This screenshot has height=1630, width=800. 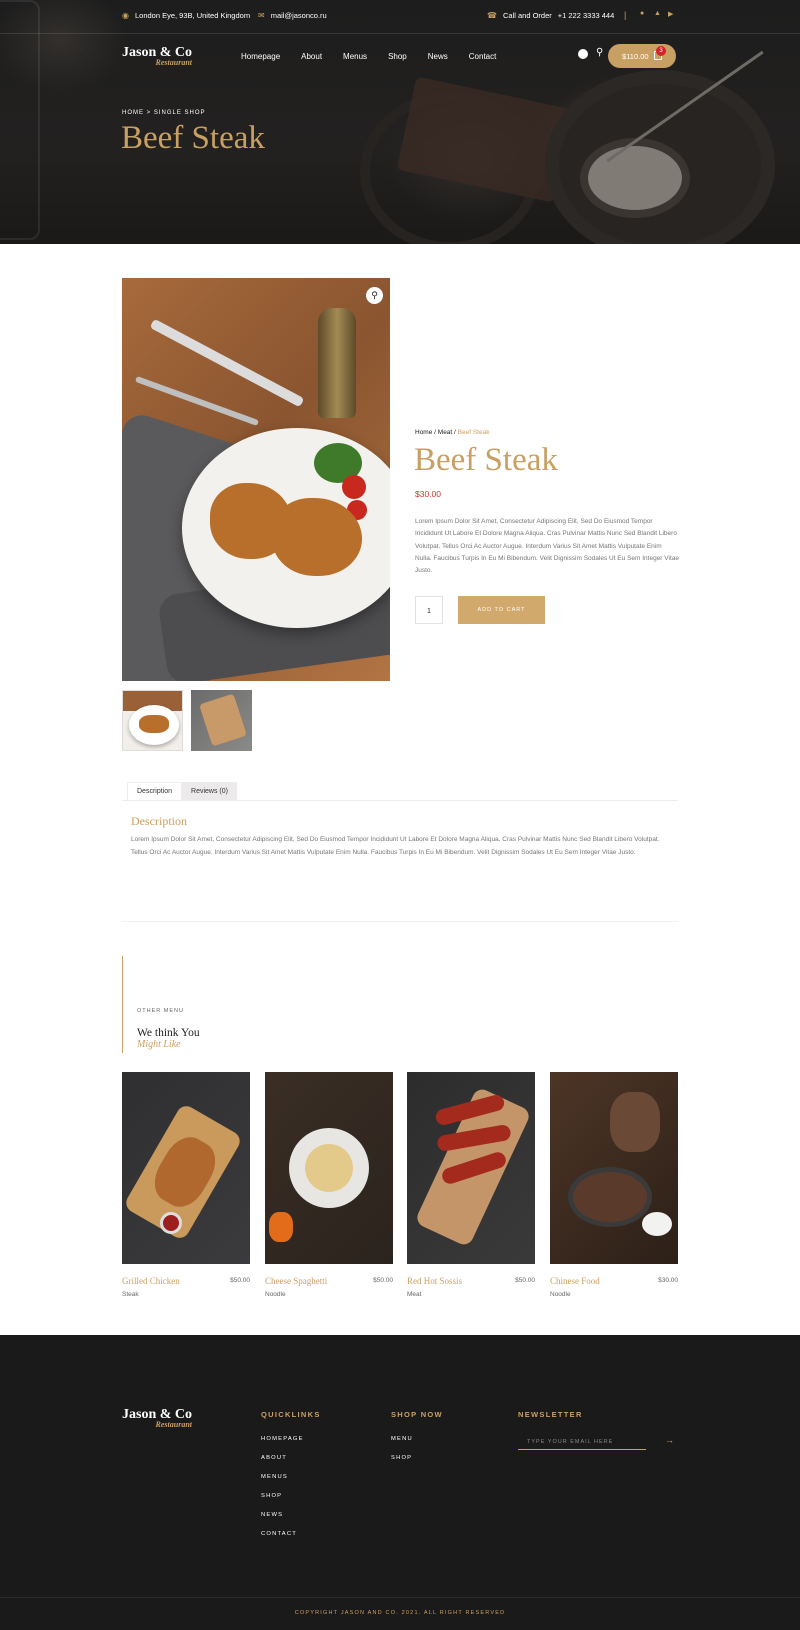 What do you see at coordinates (483, 56) in the screenshot?
I see `nav-item-contact: Contact` at bounding box center [483, 56].